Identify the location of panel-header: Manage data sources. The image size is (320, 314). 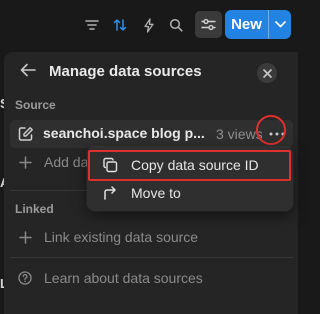
(151, 72).